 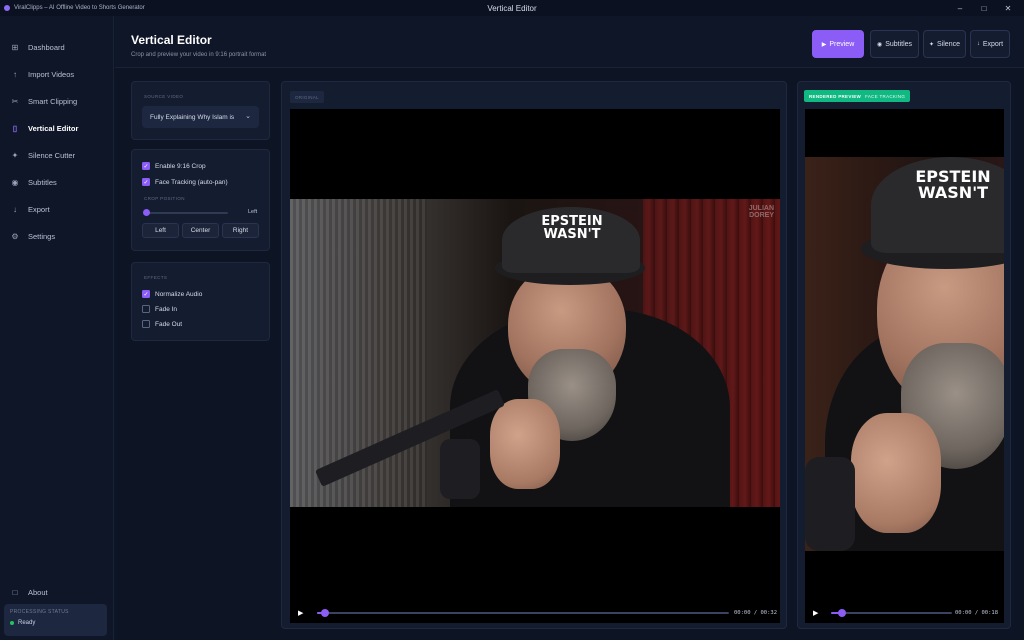 I want to click on status-label: Processing Status, so click(x=39, y=612).